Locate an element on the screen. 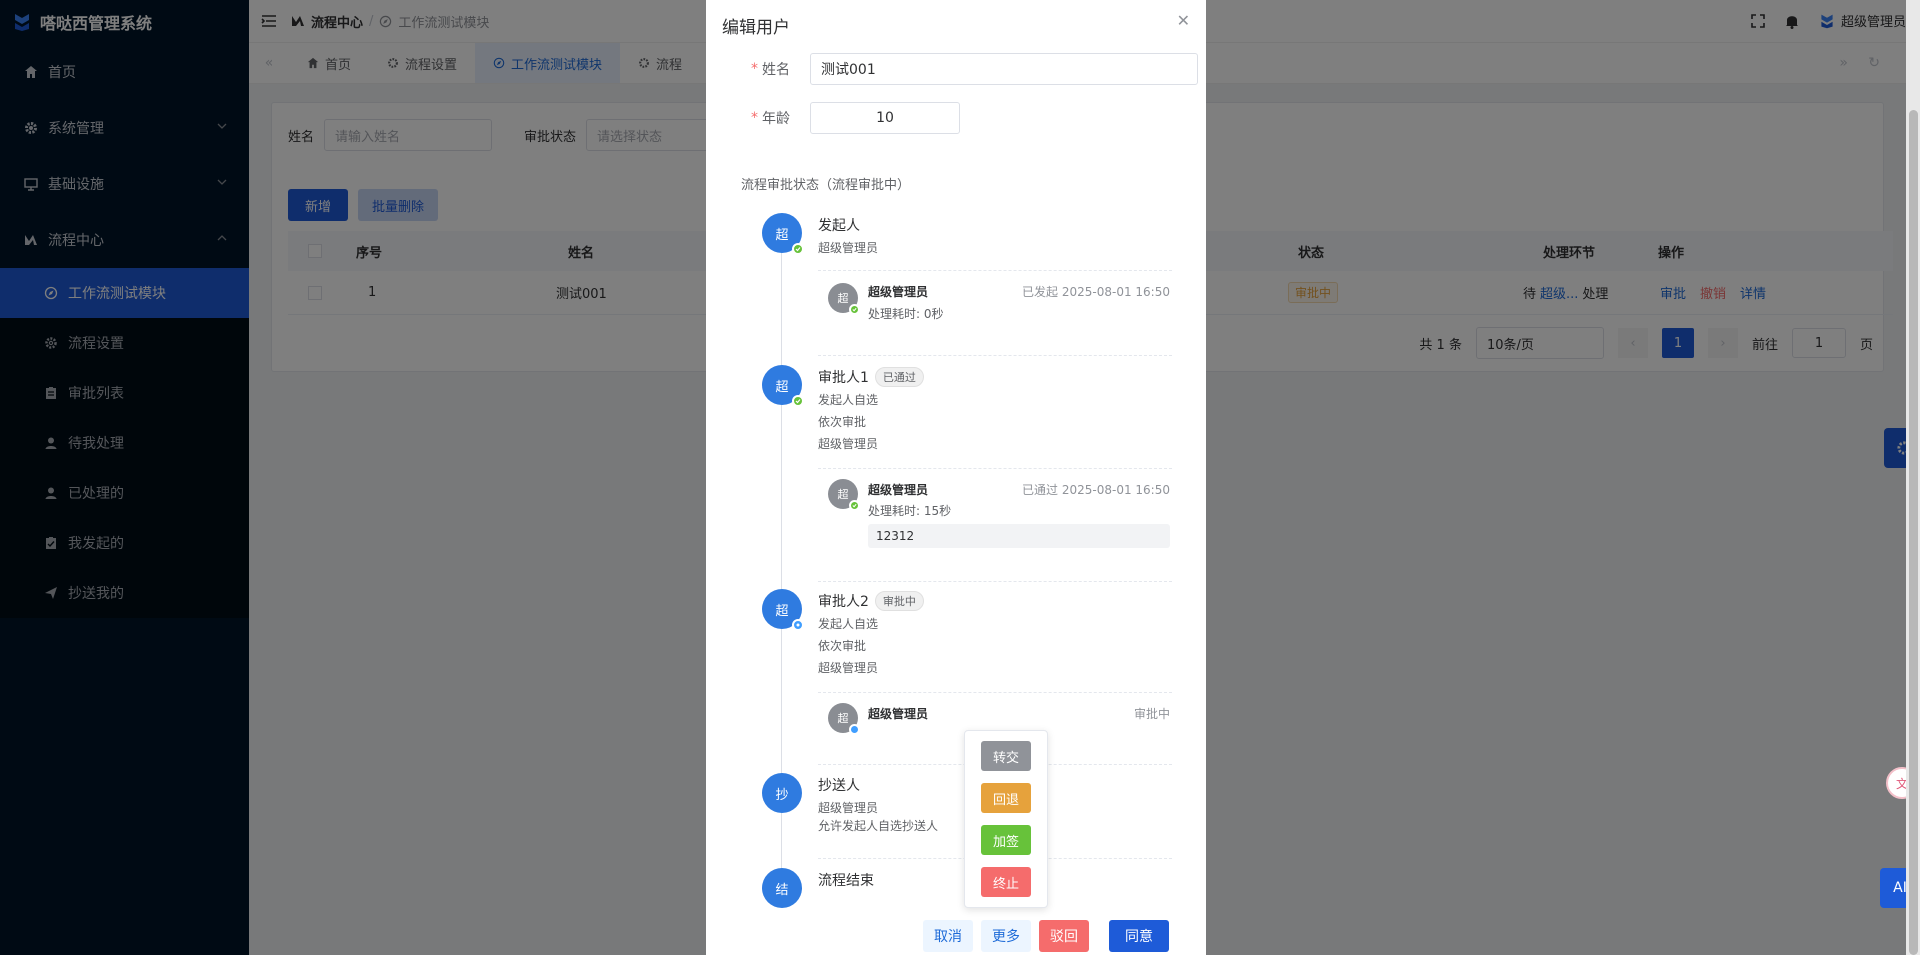 This screenshot has width=1920, height=955. approval-section-title: 流程审批状态（流程审批中） is located at coordinates (826, 185).